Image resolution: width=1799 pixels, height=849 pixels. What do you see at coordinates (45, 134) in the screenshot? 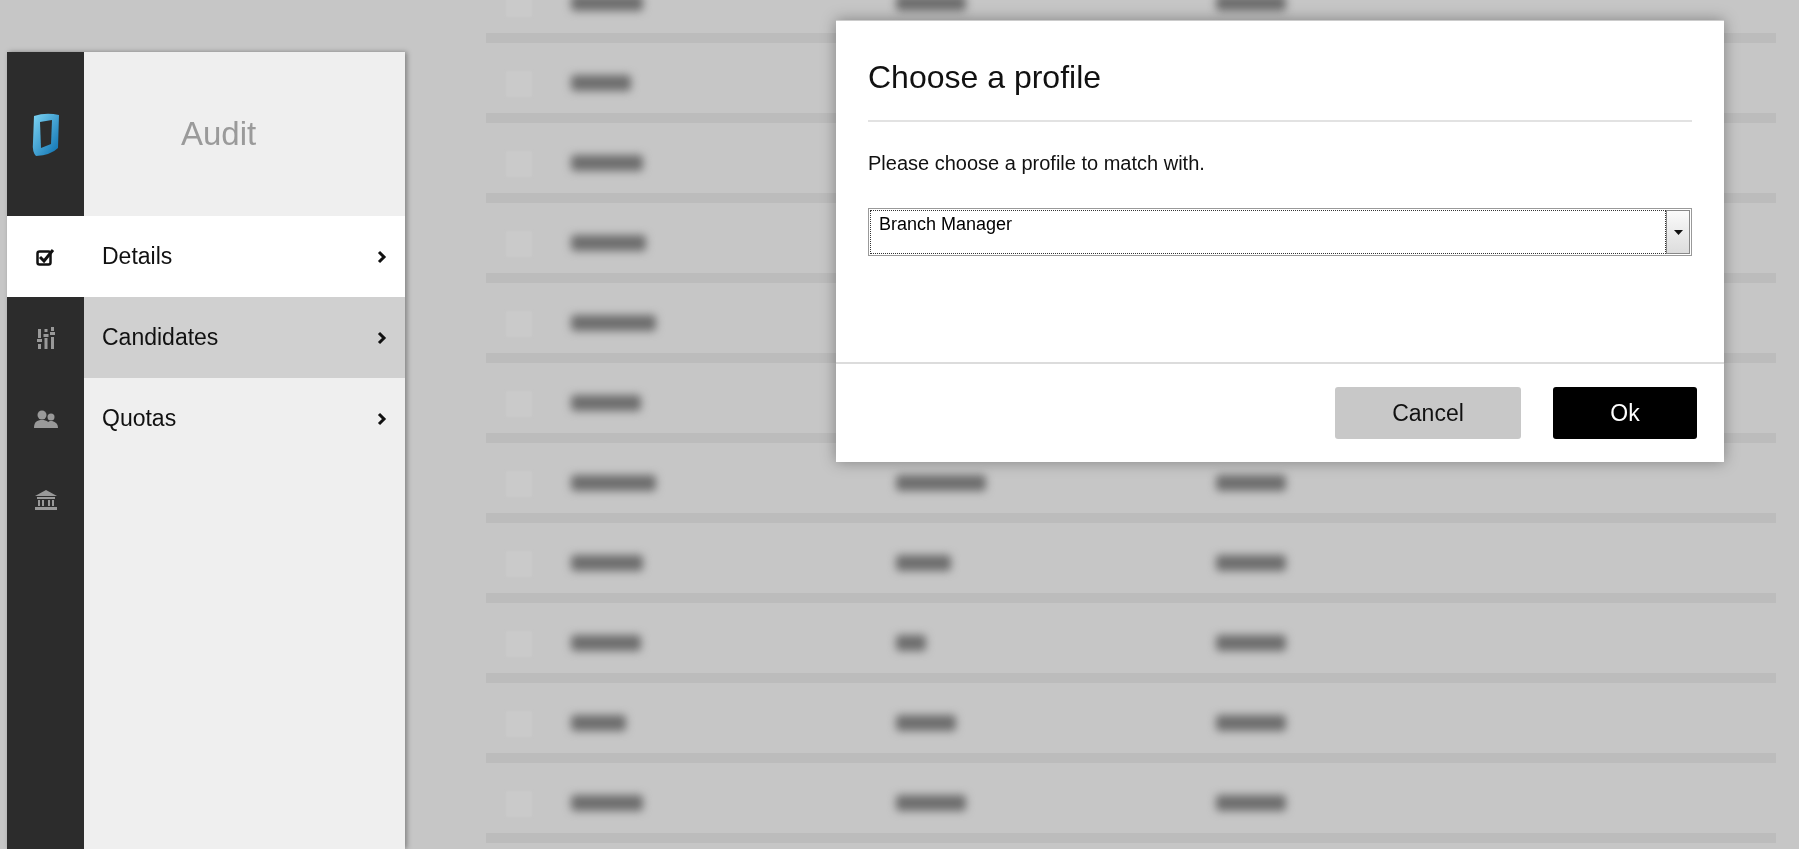
I see `logo-icon` at bounding box center [45, 134].